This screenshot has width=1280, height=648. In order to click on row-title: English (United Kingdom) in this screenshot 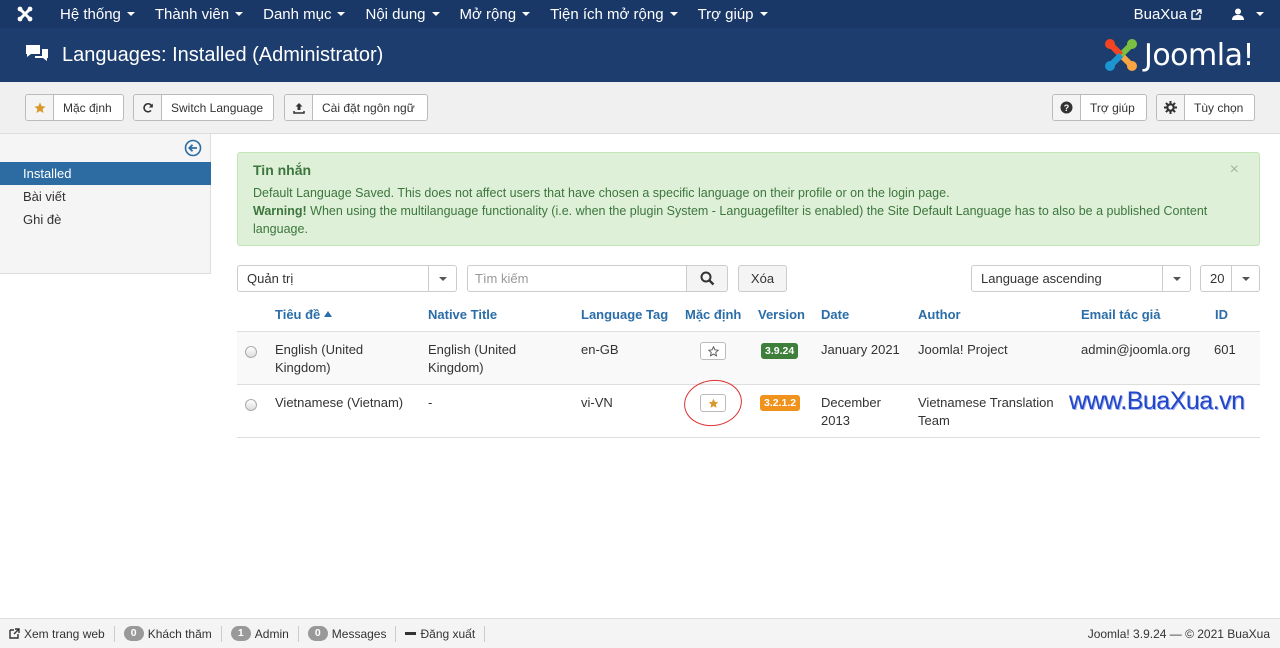, I will do `click(319, 358)`.